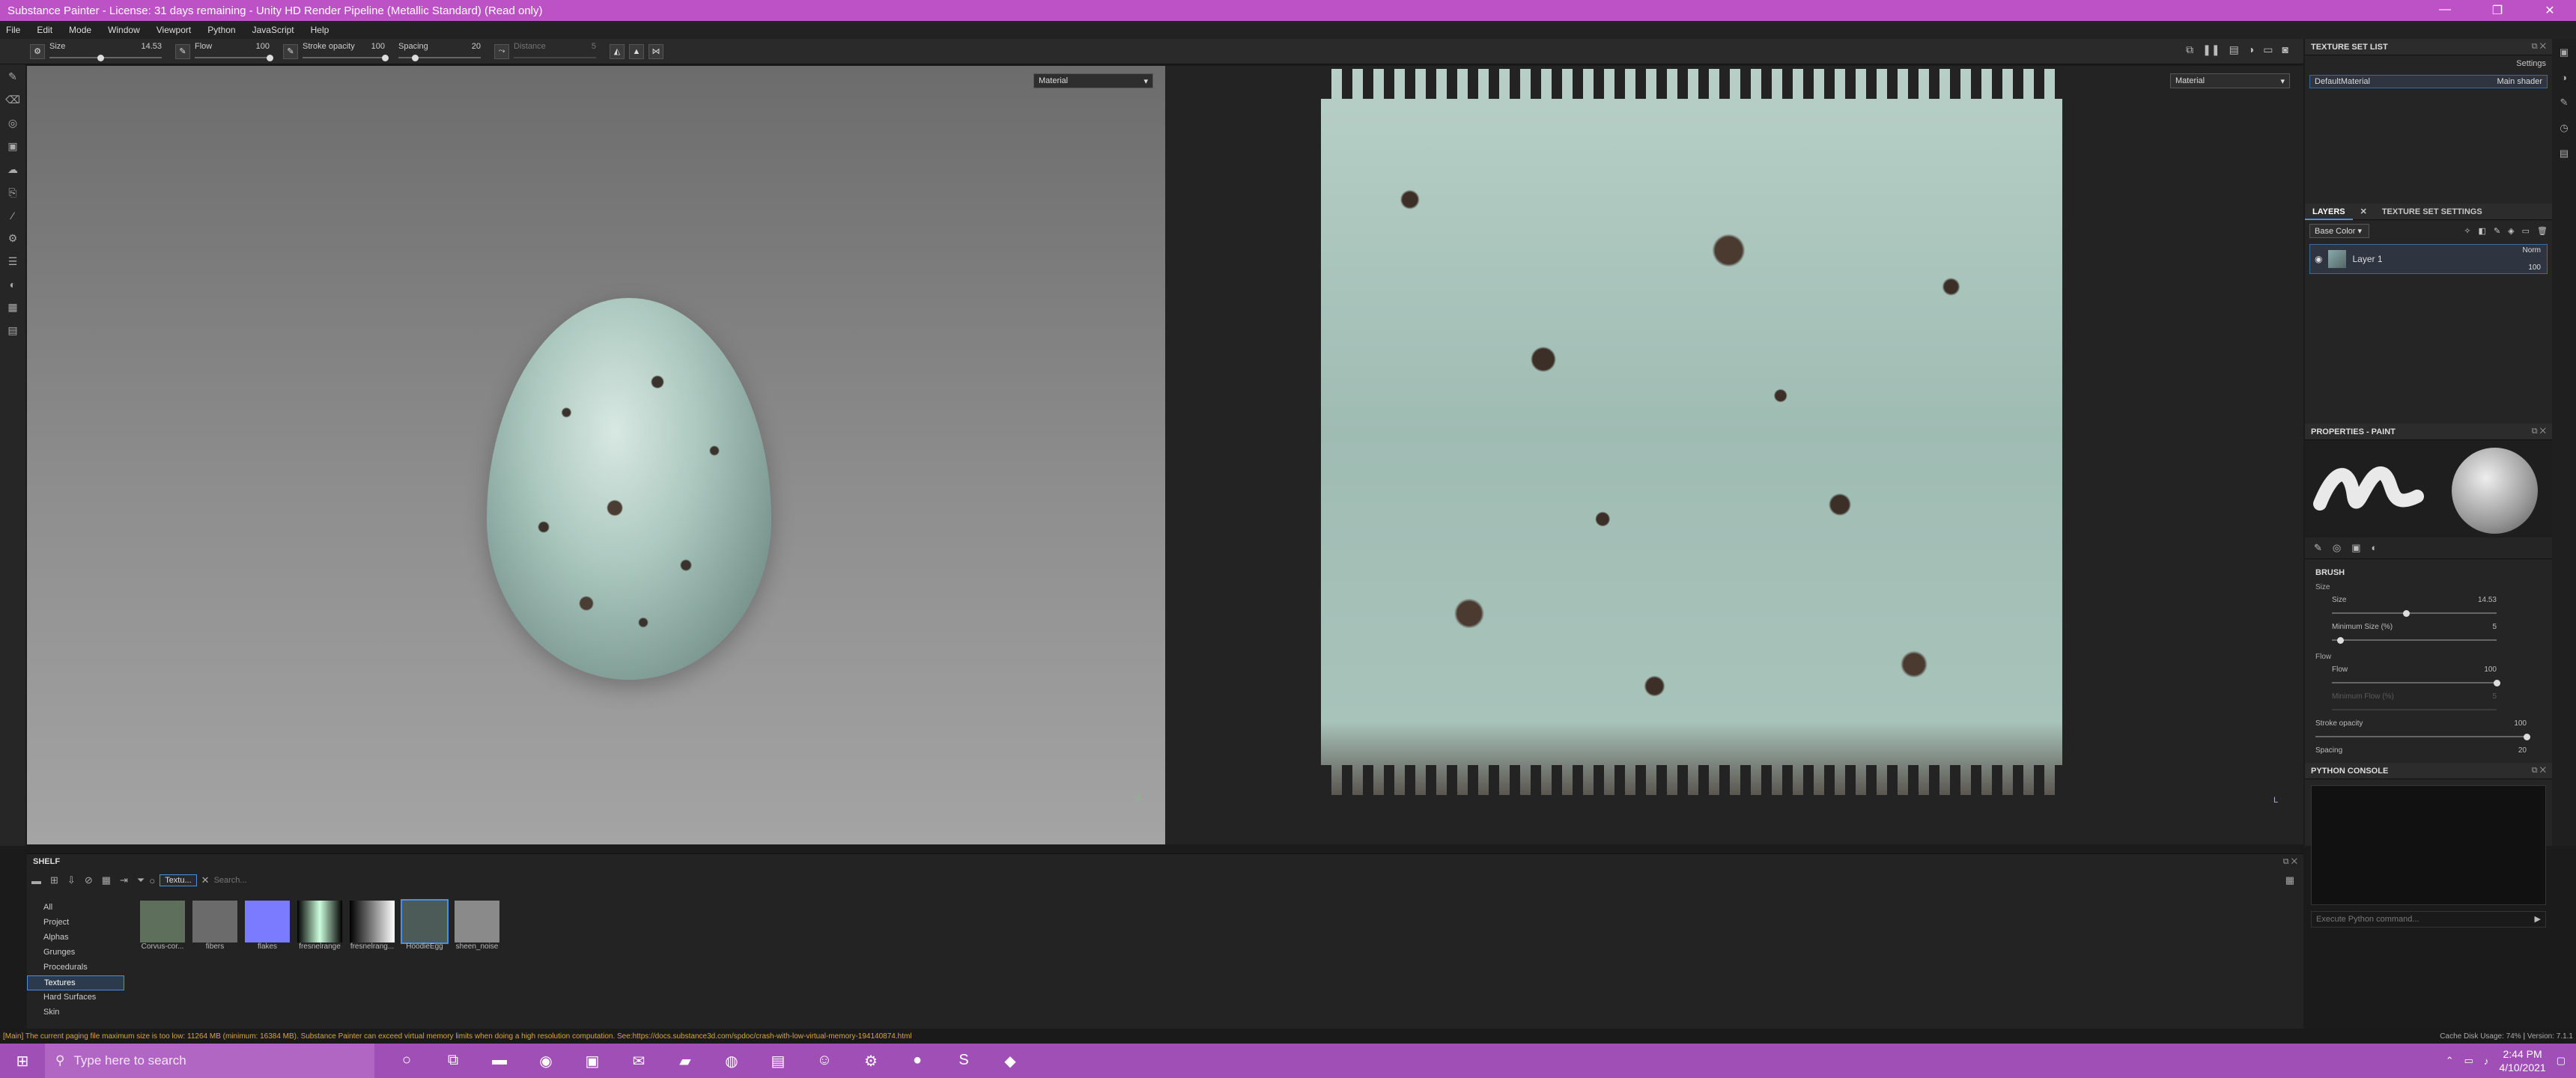 This screenshot has width=2576, height=1078. Describe the element at coordinates (2494, 696) in the screenshot. I see `prop-min-flow-value: 5` at that location.